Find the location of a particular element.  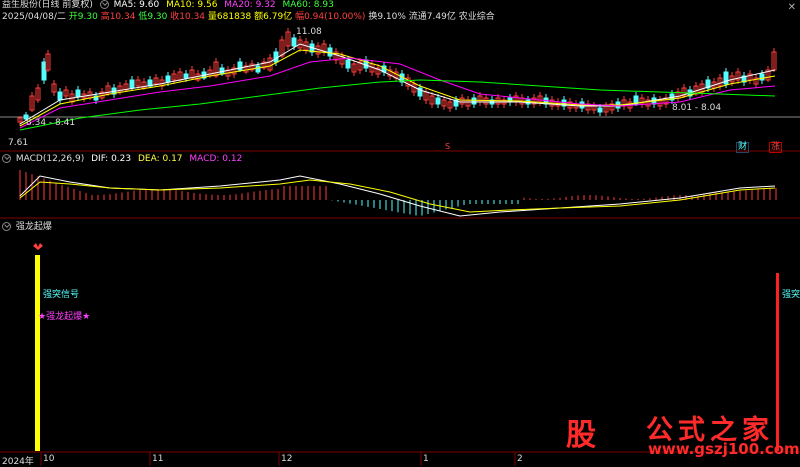

macd-value: MACD: 0.12 is located at coordinates (216, 159).